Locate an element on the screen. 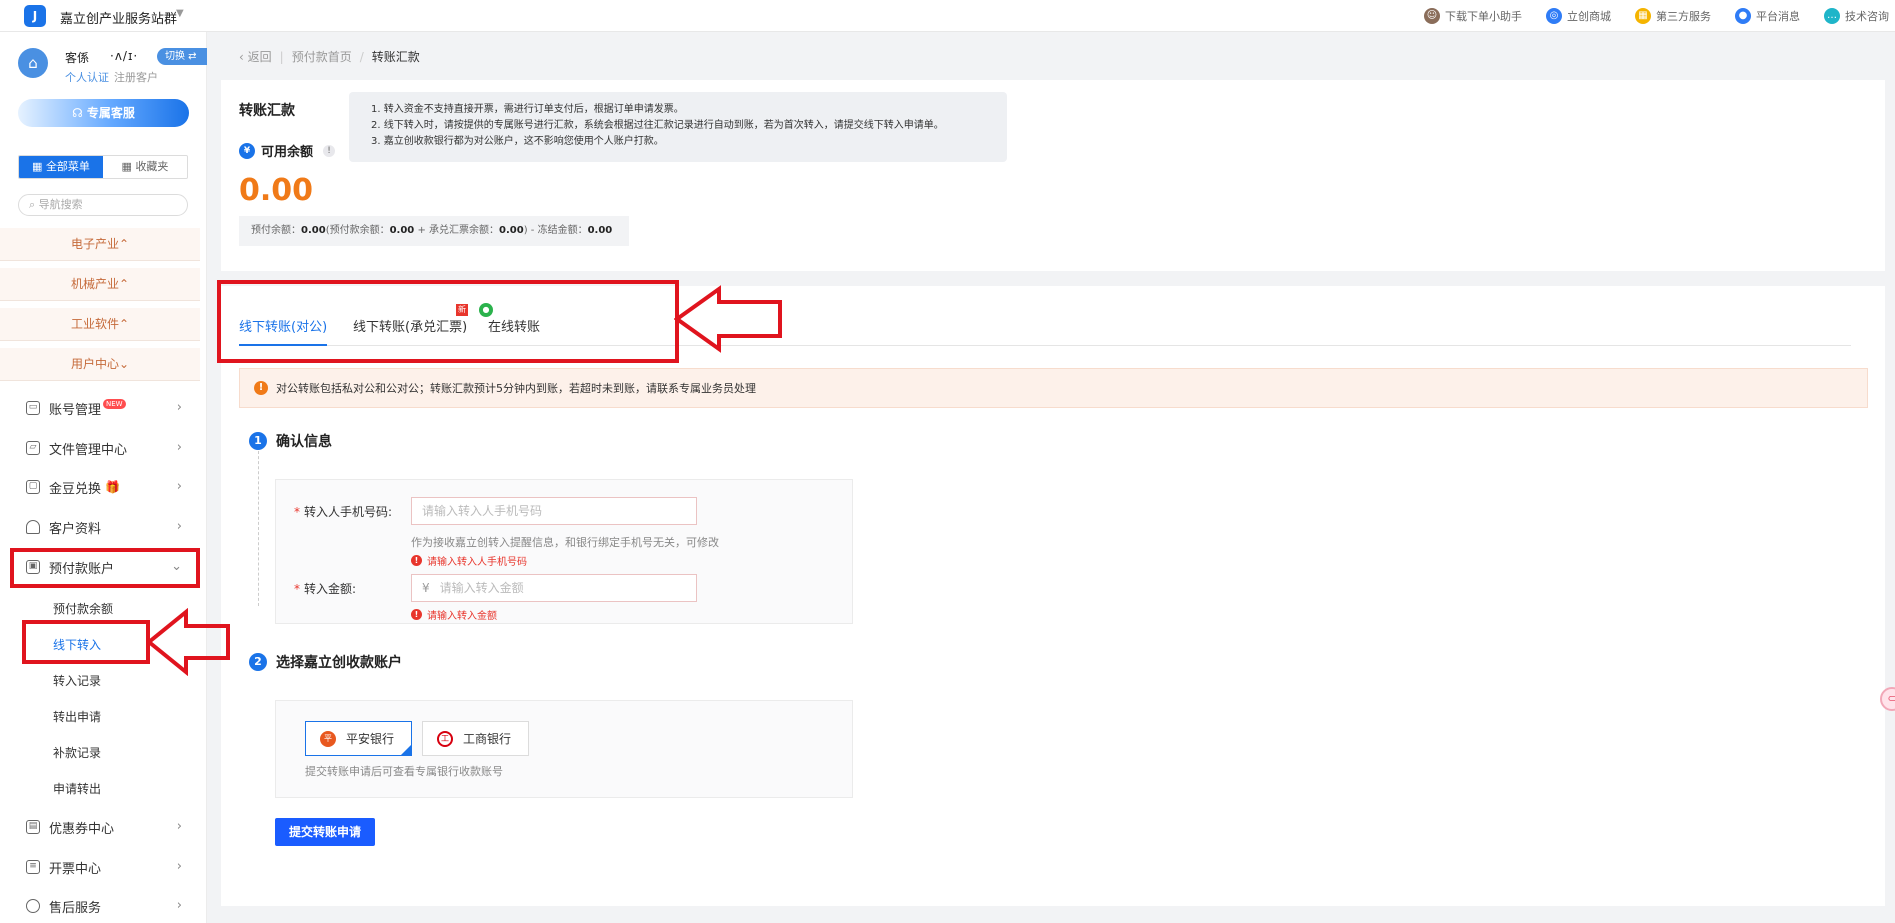  personal-verify-link: 个人认证 is located at coordinates (87, 77).